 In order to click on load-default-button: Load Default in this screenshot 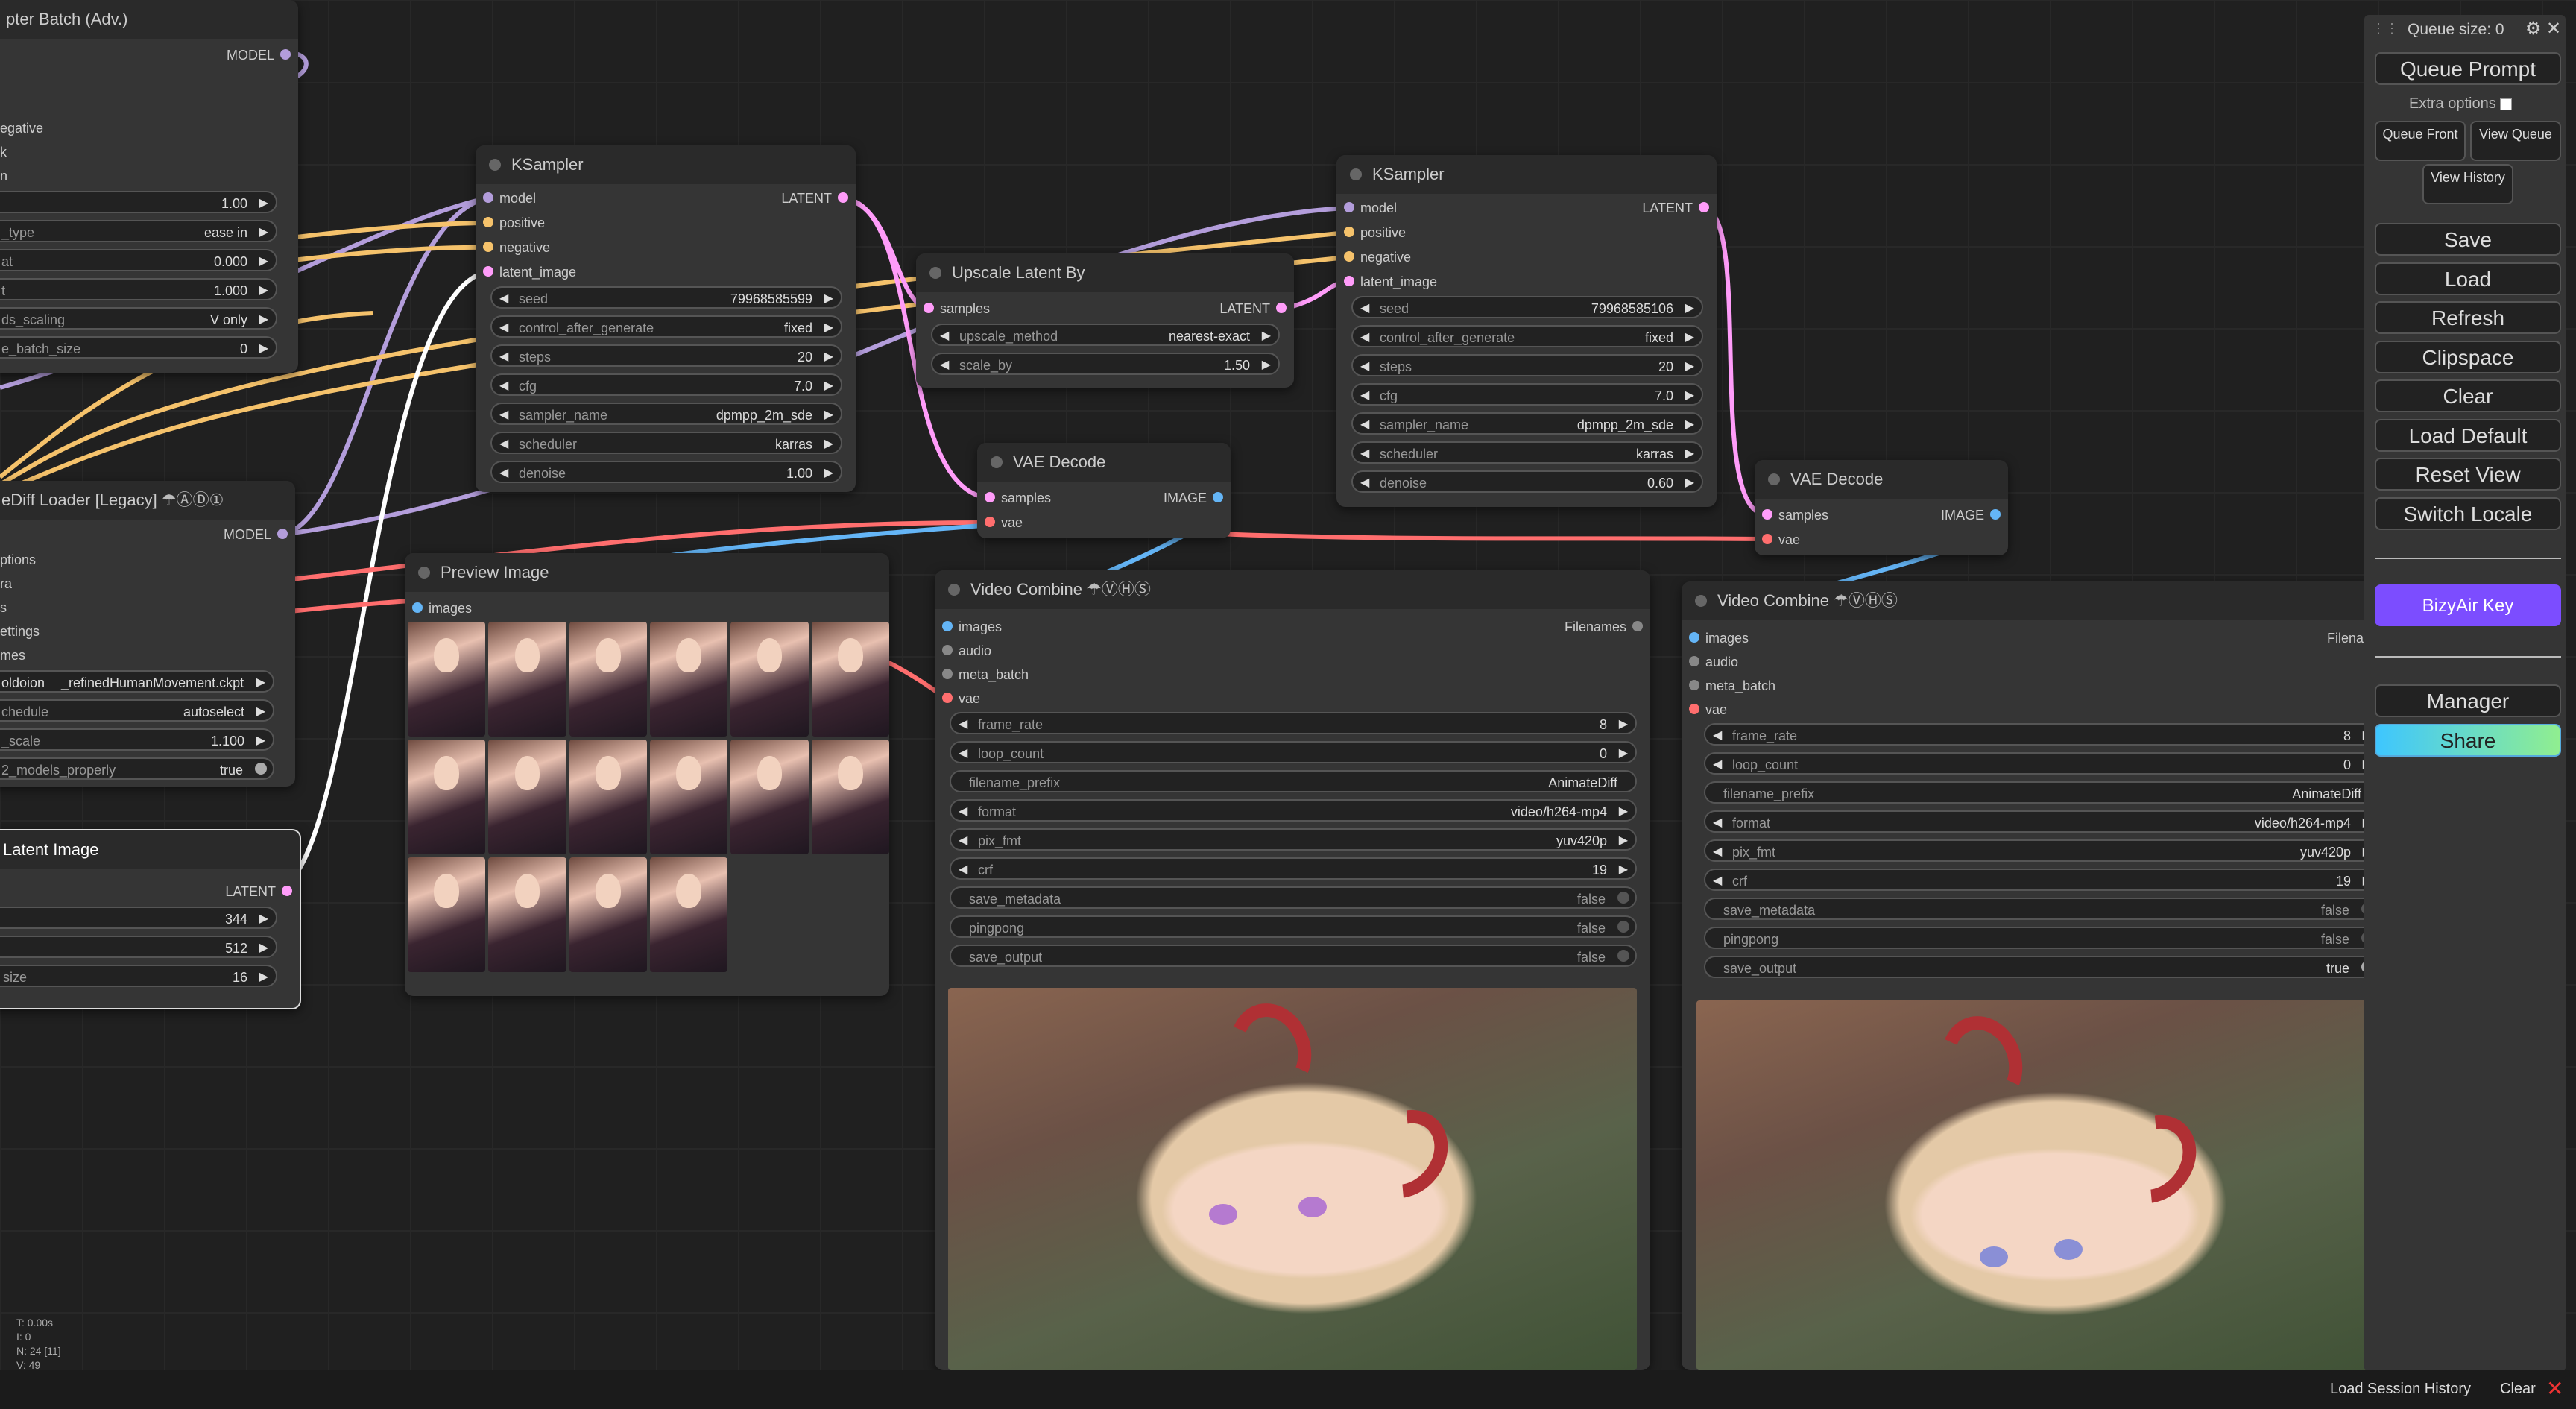, I will do `click(2468, 435)`.